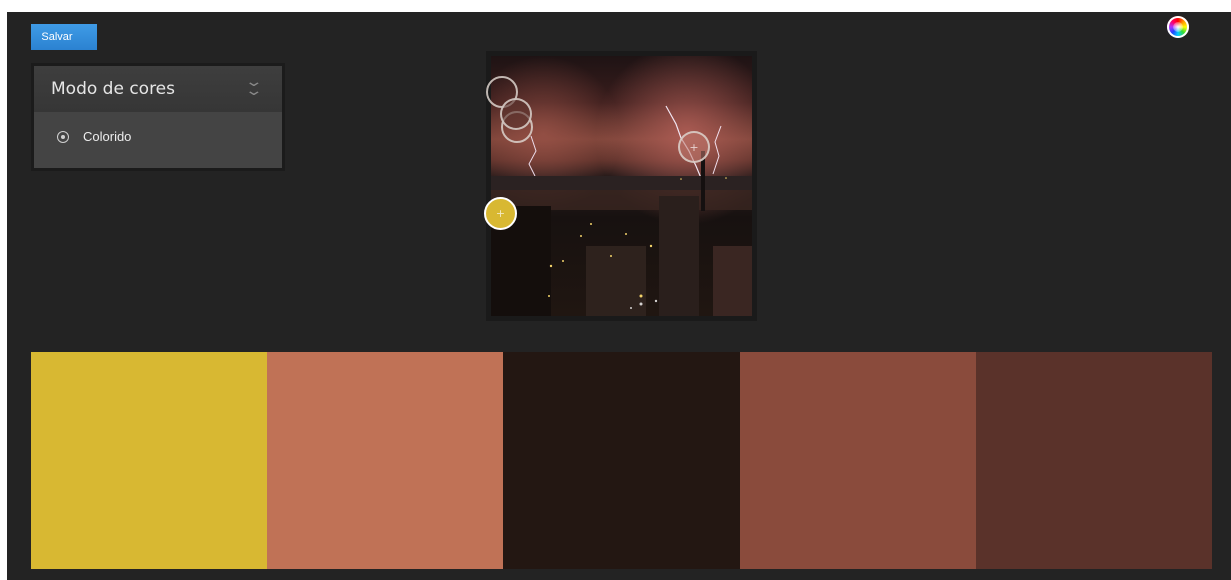  Describe the element at coordinates (113, 89) in the screenshot. I see `color-mode-panel-title: Modo de cores` at that location.